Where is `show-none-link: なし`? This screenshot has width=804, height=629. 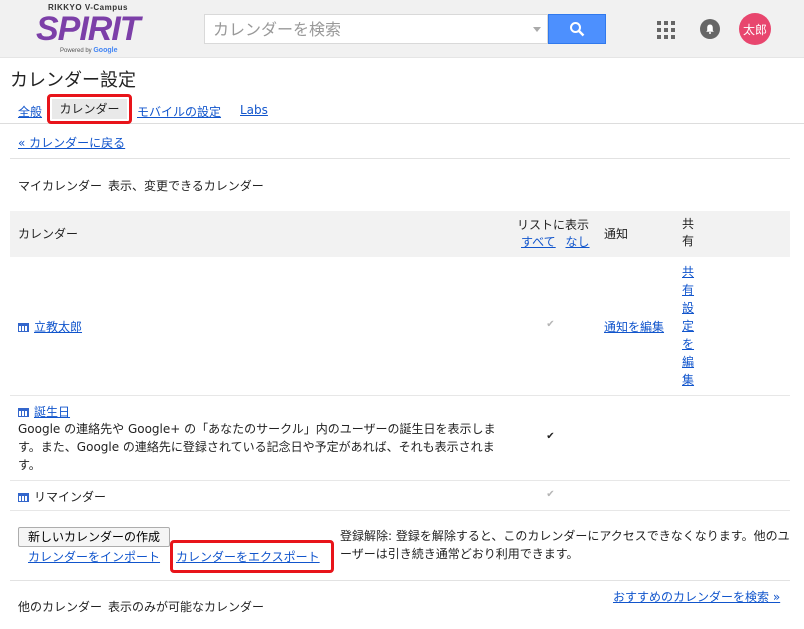 show-none-link: なし is located at coordinates (578, 242).